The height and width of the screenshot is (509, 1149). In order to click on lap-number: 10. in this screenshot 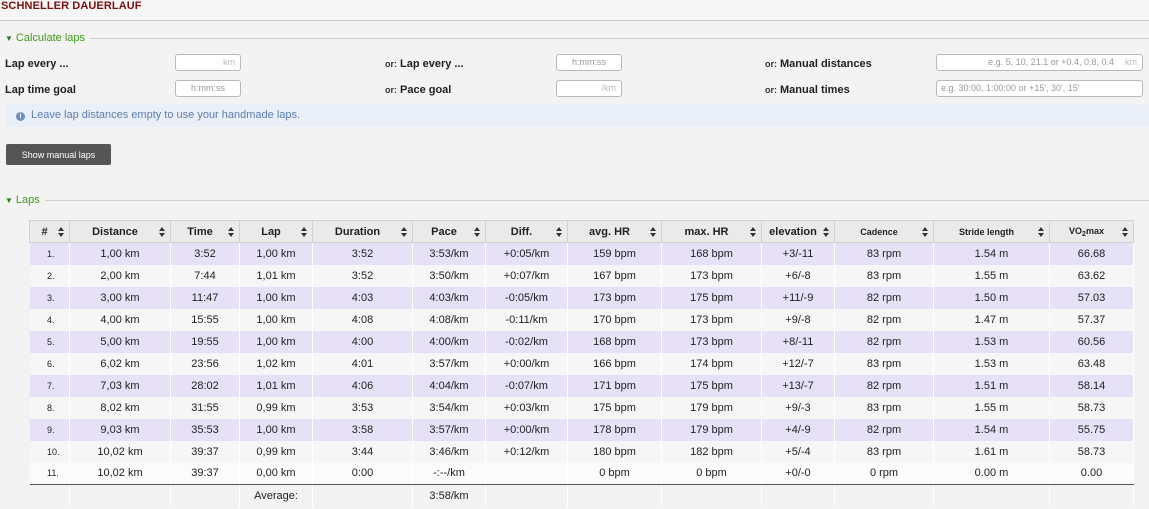, I will do `click(53, 451)`.